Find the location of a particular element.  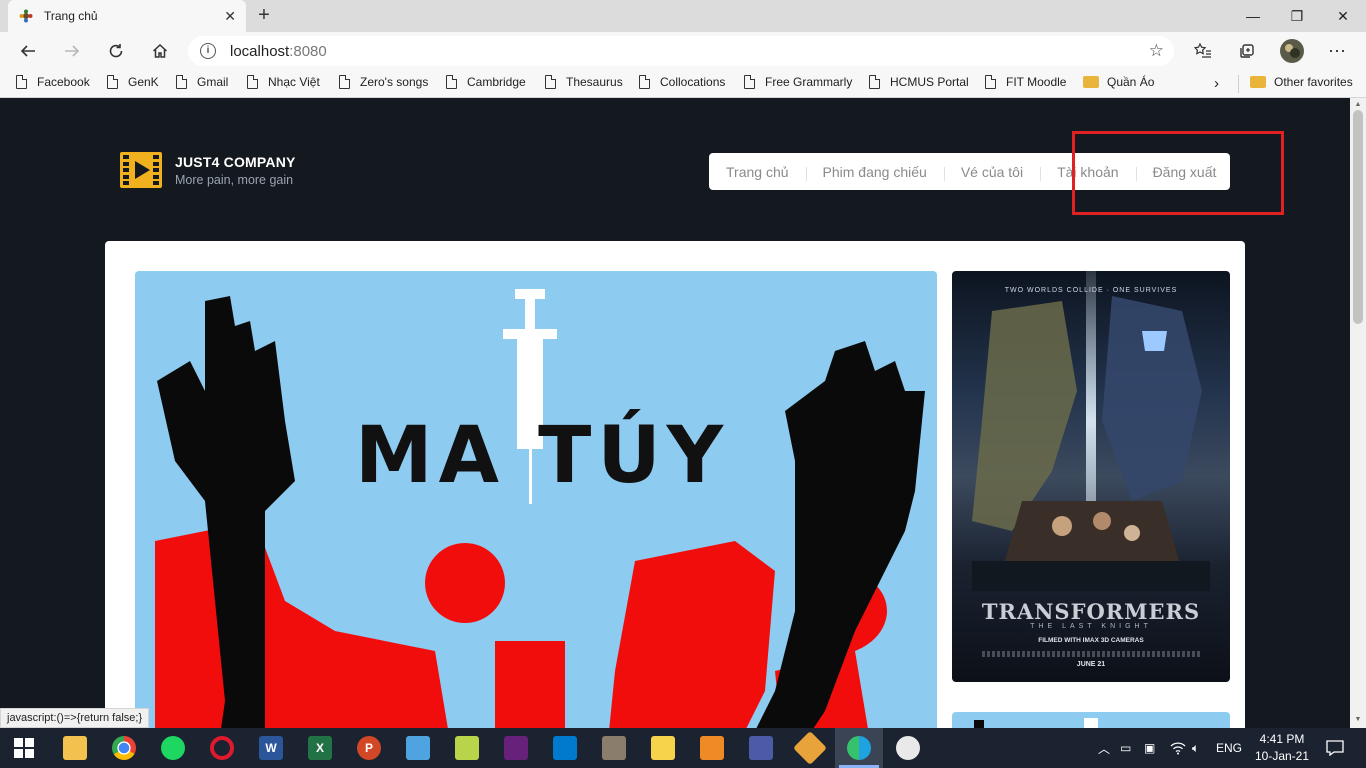

home-icon is located at coordinates (160, 51).